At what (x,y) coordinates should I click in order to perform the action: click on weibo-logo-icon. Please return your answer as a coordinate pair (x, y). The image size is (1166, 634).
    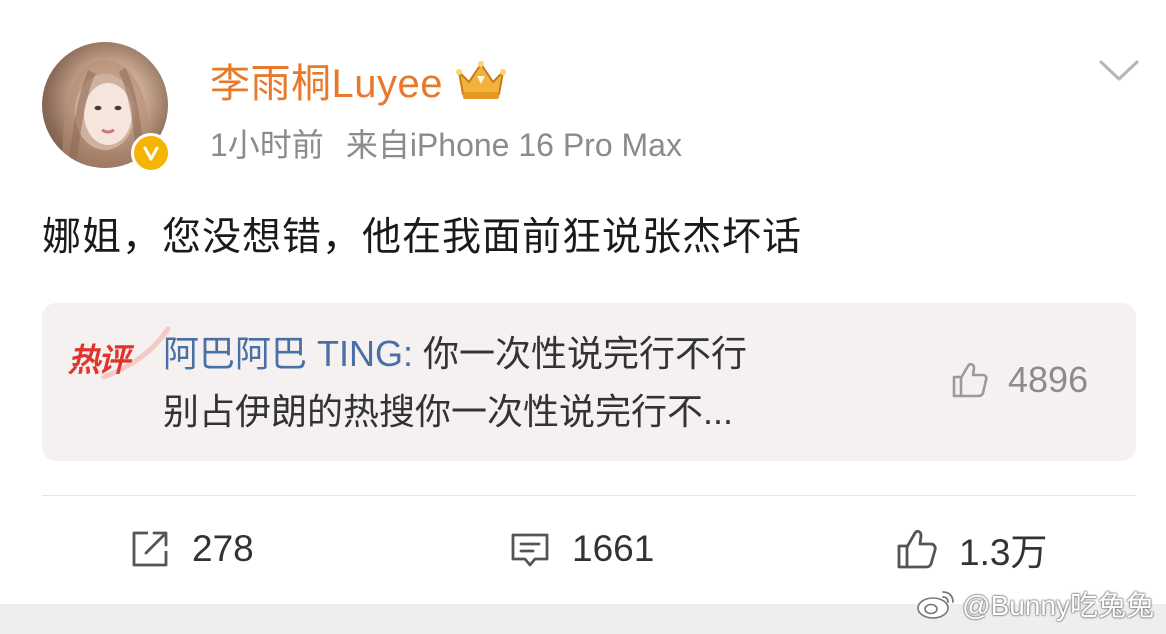
    Looking at the image, I should click on (936, 605).